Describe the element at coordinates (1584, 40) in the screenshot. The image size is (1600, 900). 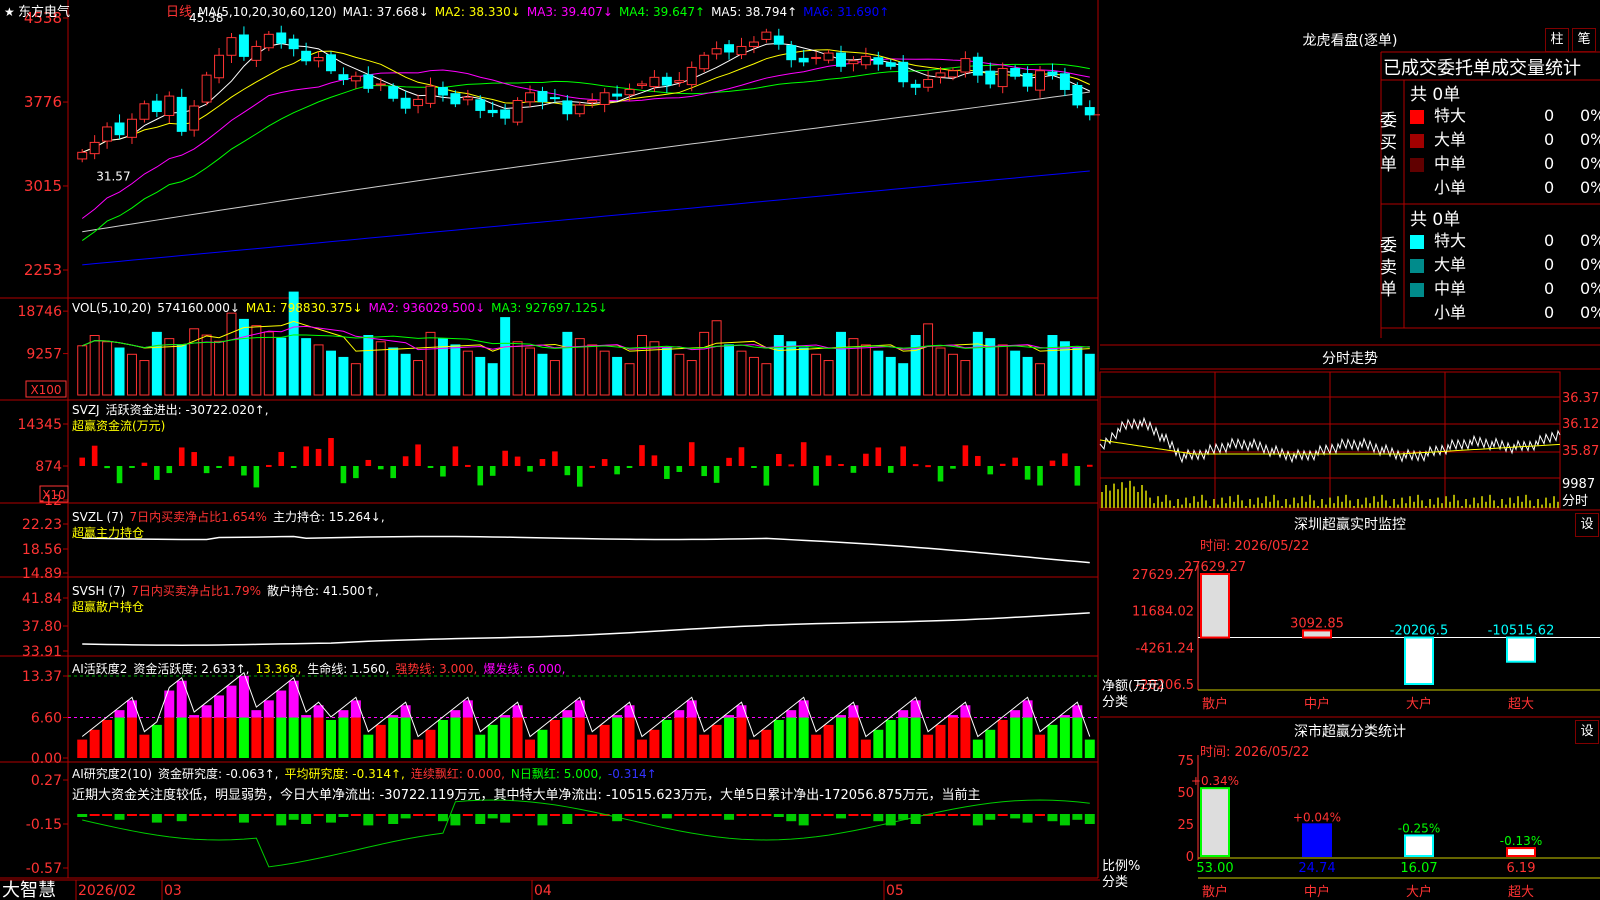
I see `tick-mode-button: 笔` at that location.